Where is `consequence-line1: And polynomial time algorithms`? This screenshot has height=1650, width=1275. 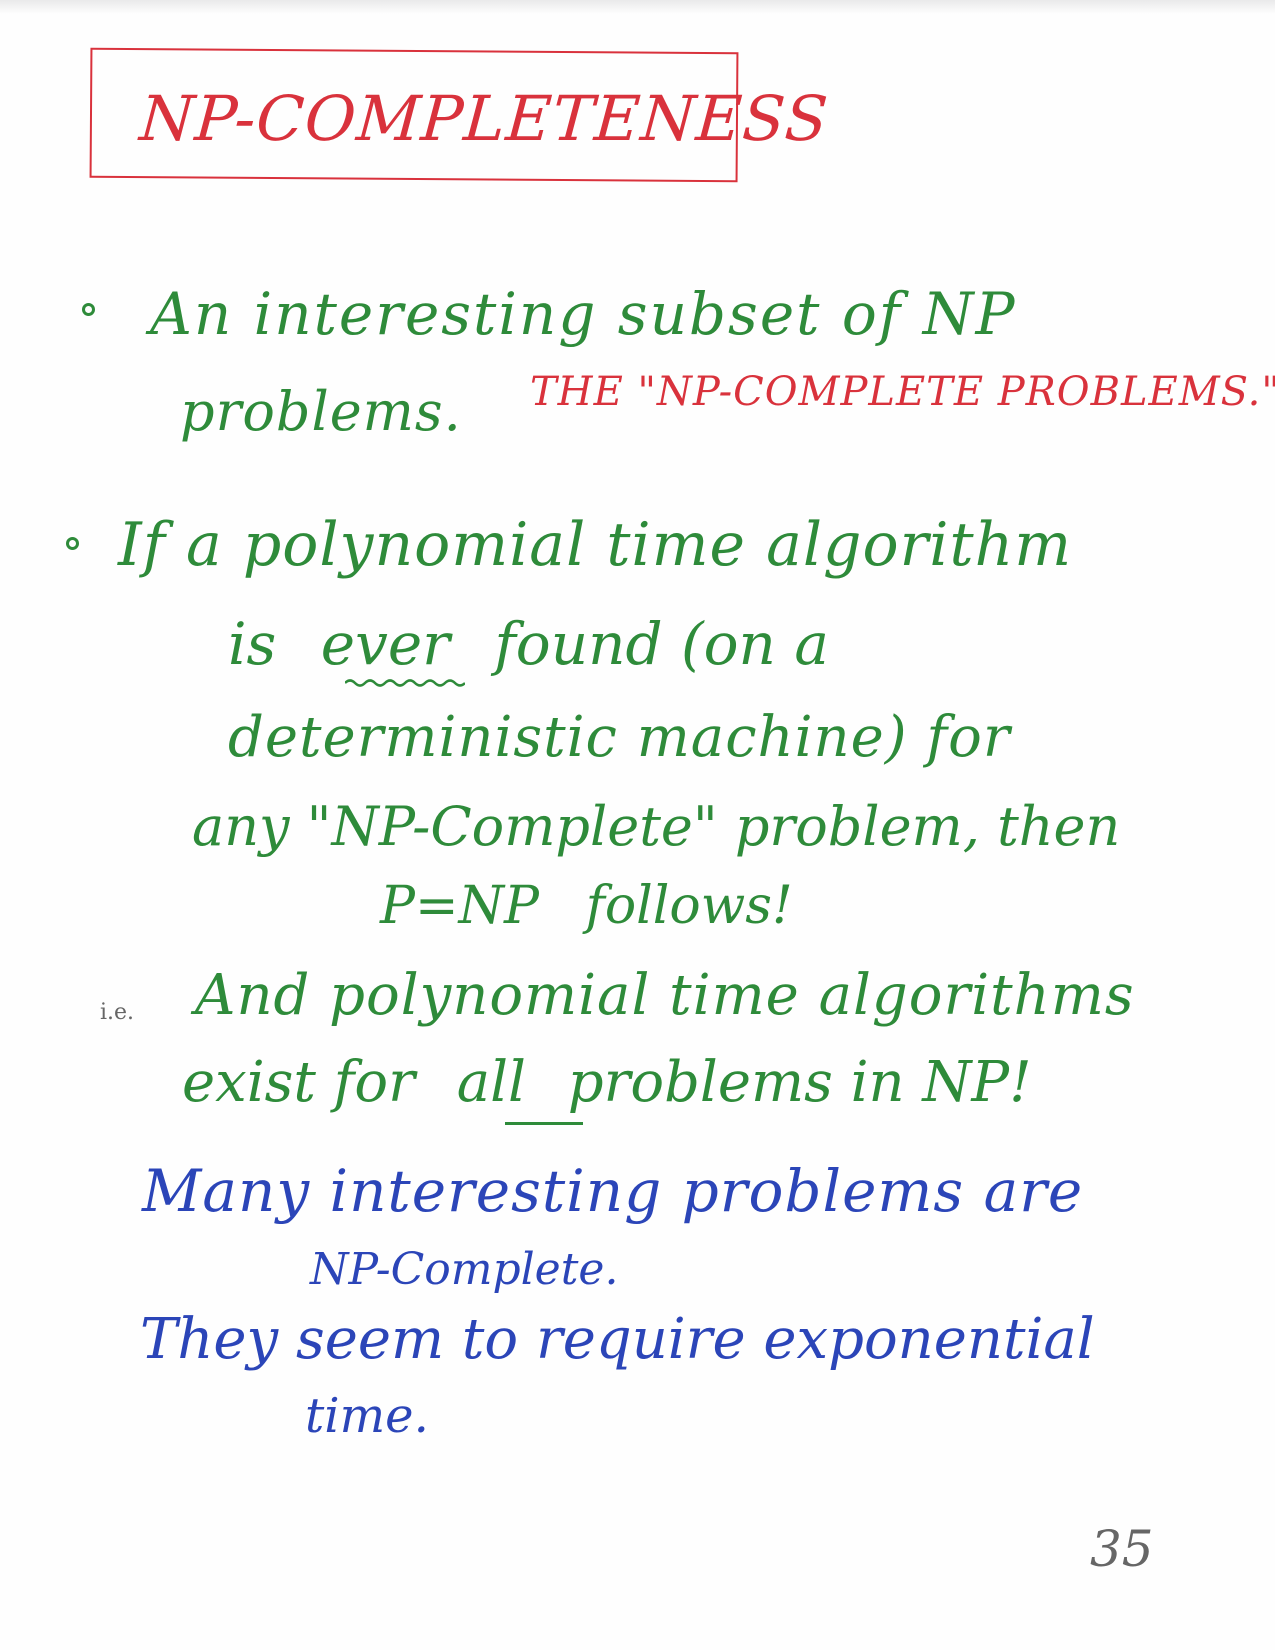
consequence-line1: And polynomial time algorithms is located at coordinates (665, 995).